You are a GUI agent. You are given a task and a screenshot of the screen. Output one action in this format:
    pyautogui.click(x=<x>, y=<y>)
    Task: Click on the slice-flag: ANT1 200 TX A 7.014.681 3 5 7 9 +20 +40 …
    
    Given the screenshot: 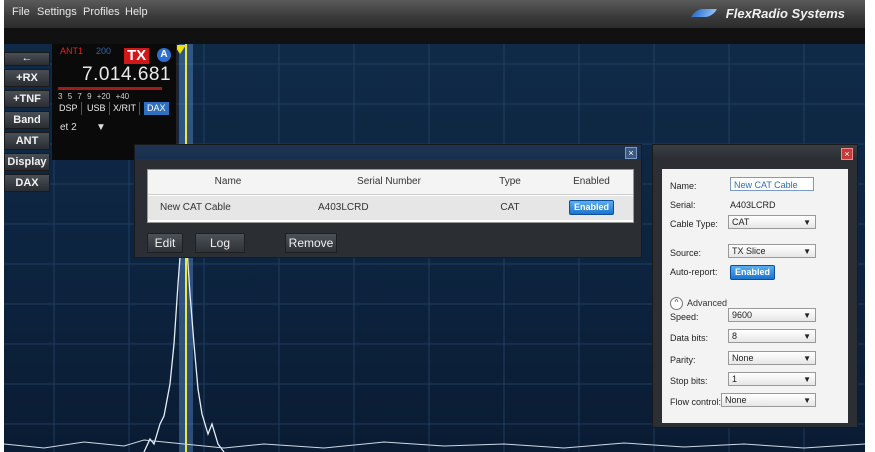 What is the action you would take?
    pyautogui.click(x=114, y=102)
    